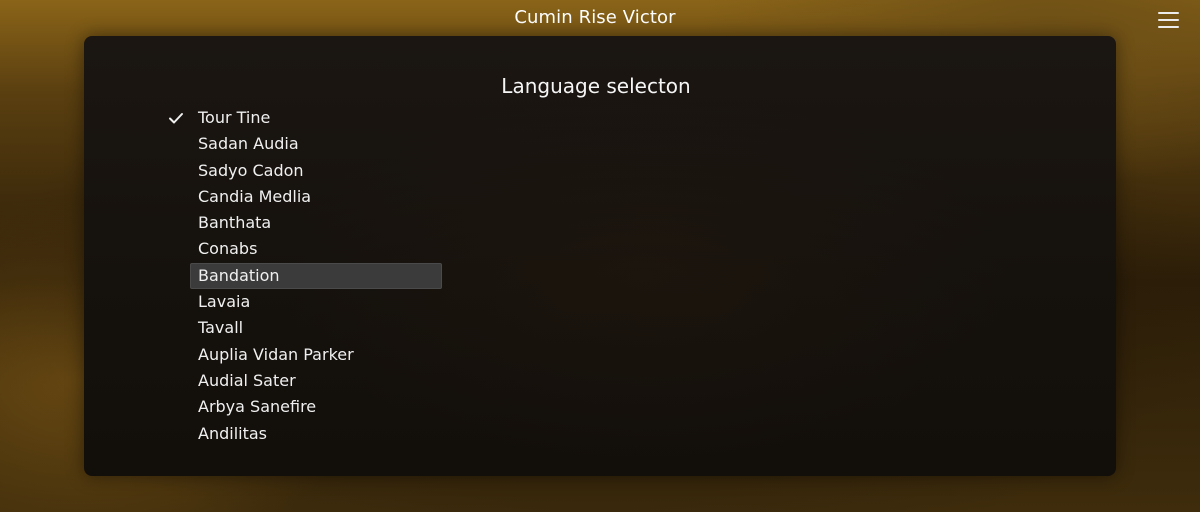 The width and height of the screenshot is (1200, 512). I want to click on language-option: Banthata, so click(316, 223).